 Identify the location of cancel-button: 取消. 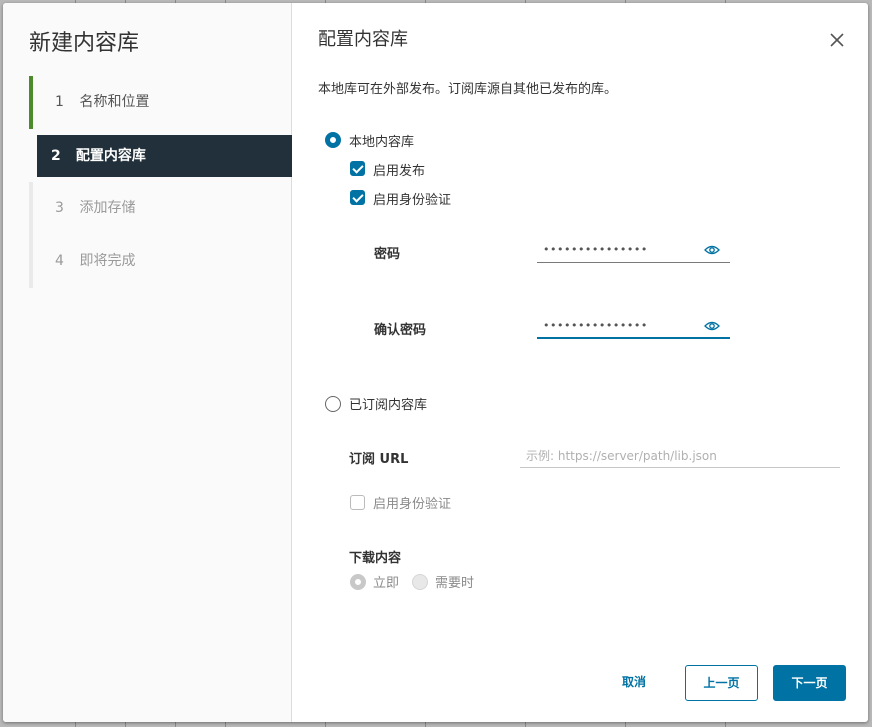
(634, 683).